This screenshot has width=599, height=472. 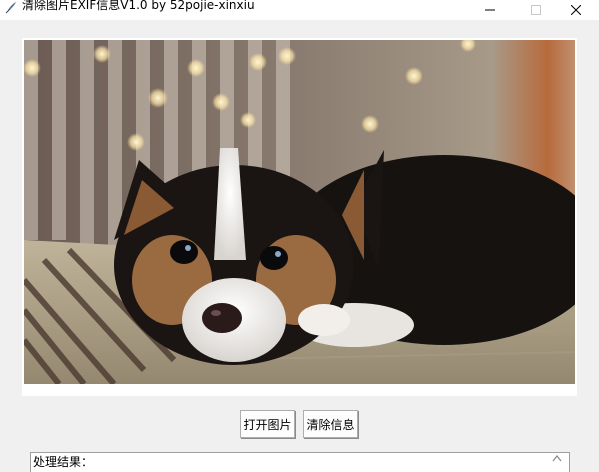 What do you see at coordinates (63, 462) in the screenshot?
I see `result-label: 处理结果：` at bounding box center [63, 462].